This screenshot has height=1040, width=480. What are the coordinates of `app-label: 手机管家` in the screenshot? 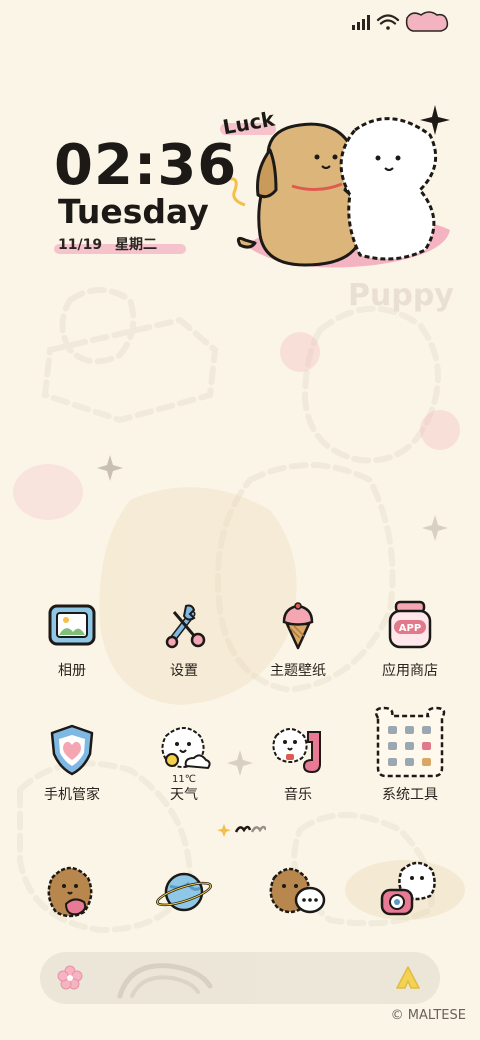 It's located at (72, 795).